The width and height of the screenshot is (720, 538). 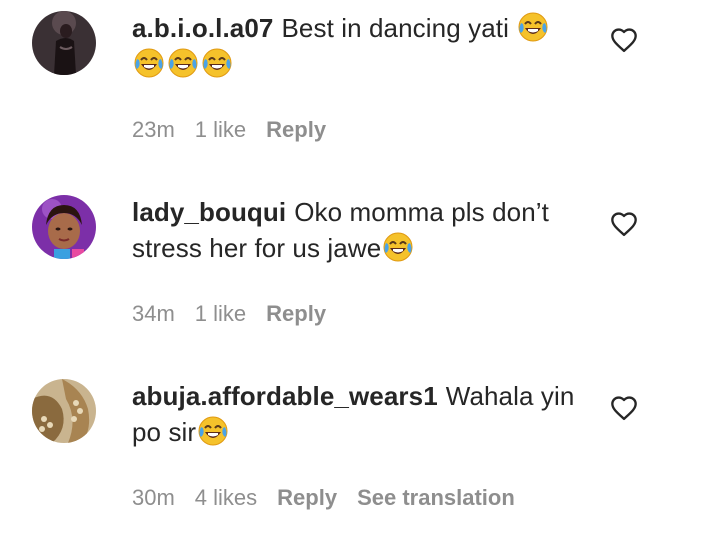 What do you see at coordinates (436, 497) in the screenshot?
I see `see-translation-button: See translation` at bounding box center [436, 497].